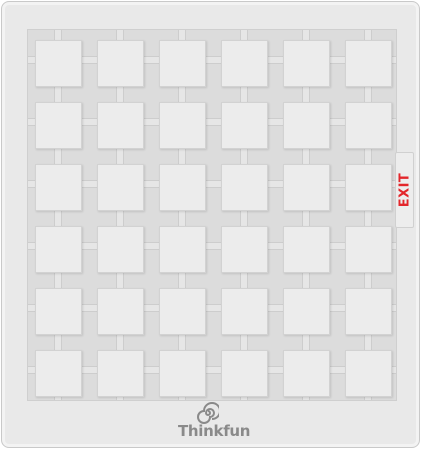 Image resolution: width=421 pixels, height=449 pixels. I want to click on swirl-icon, so click(208, 413).